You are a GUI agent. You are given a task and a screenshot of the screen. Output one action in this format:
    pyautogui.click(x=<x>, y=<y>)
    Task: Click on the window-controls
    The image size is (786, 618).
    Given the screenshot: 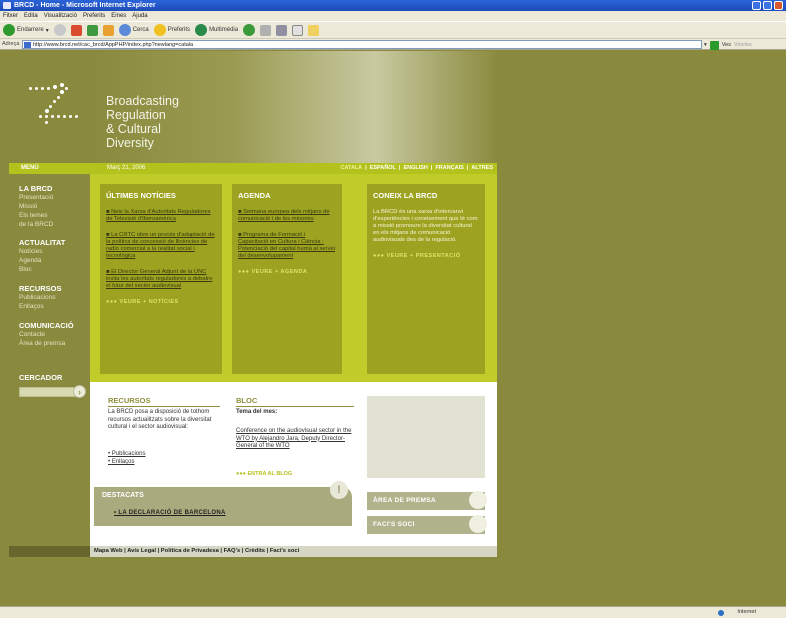 What is the action you would take?
    pyautogui.click(x=767, y=5)
    